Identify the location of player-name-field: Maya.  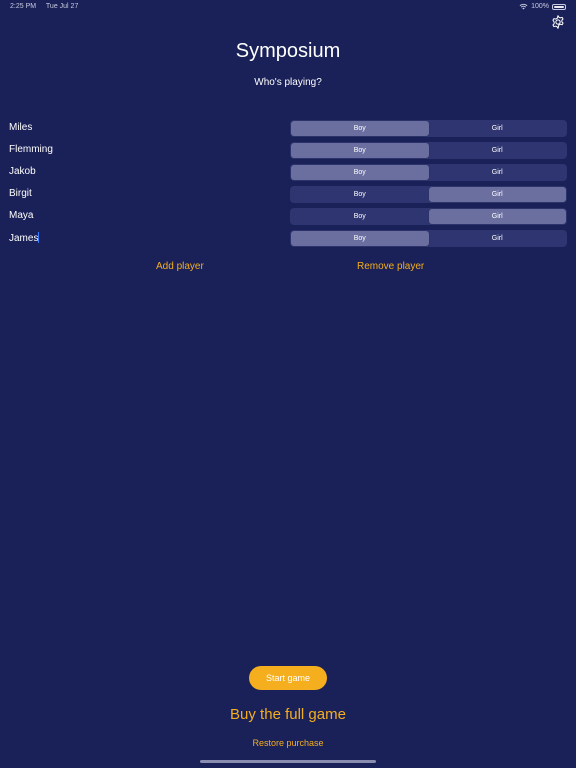
(21, 215).